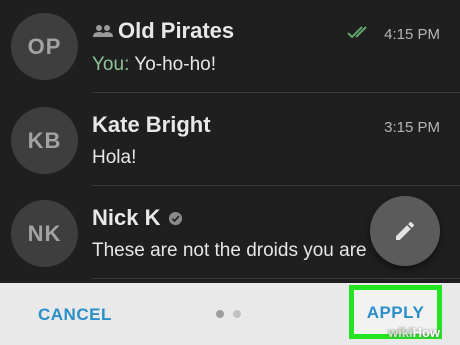  Describe the element at coordinates (44, 233) in the screenshot. I see `avatar: NK` at that location.